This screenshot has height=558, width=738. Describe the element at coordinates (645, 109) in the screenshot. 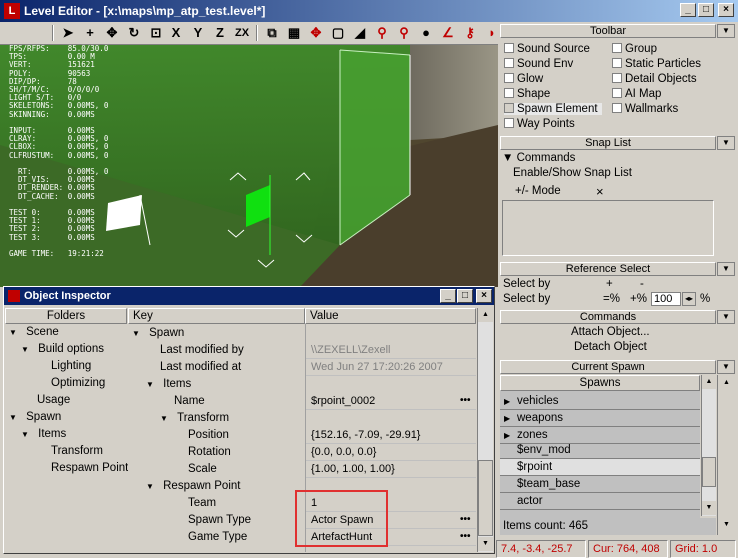

I see `wallmarks-item: Wallmarks` at that location.